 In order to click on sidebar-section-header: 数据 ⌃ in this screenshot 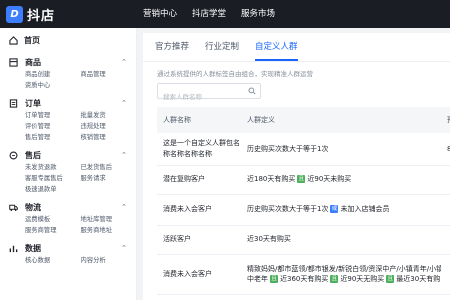, I will do `click(68, 248)`.